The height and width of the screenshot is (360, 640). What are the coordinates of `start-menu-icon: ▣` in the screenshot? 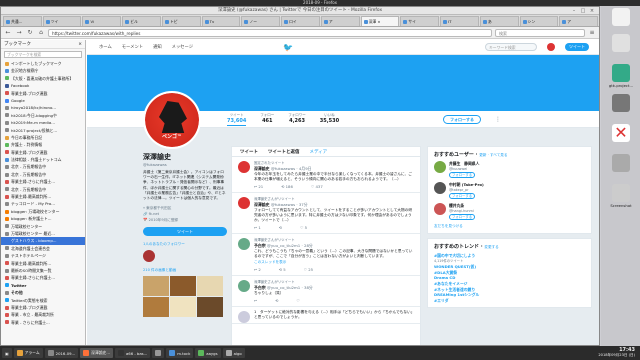 It's located at (7, 353).